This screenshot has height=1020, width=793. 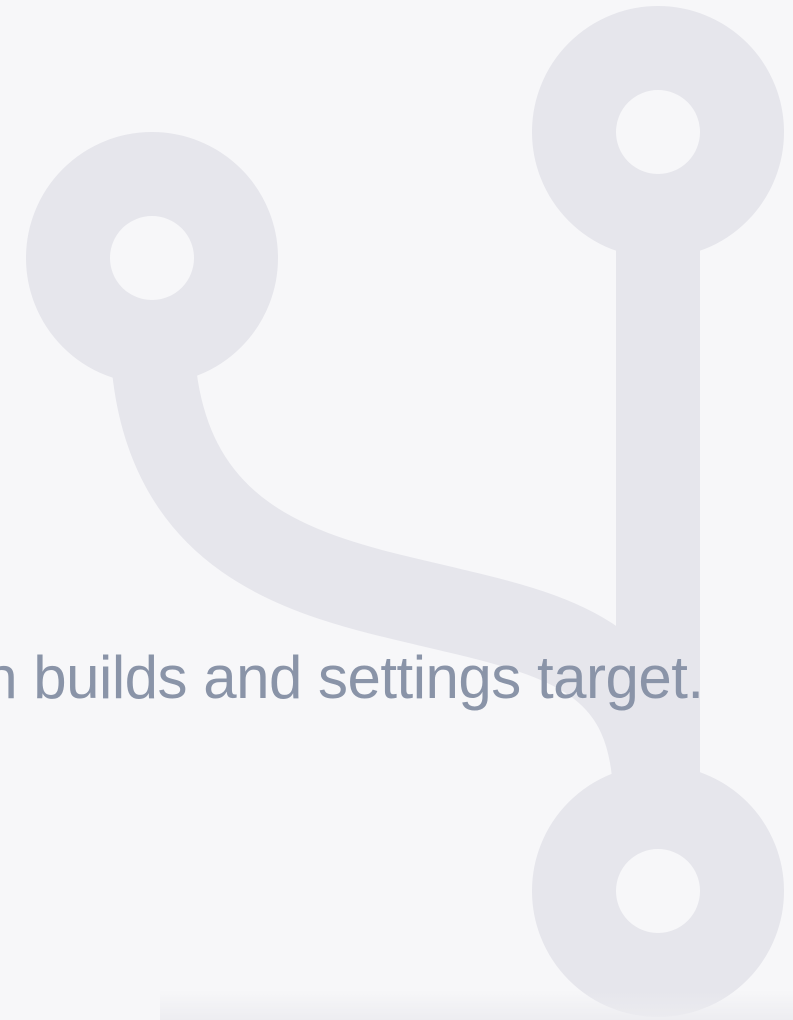 What do you see at coordinates (352, 677) in the screenshot?
I see `branch-caption: Branch builds and settings target.` at bounding box center [352, 677].